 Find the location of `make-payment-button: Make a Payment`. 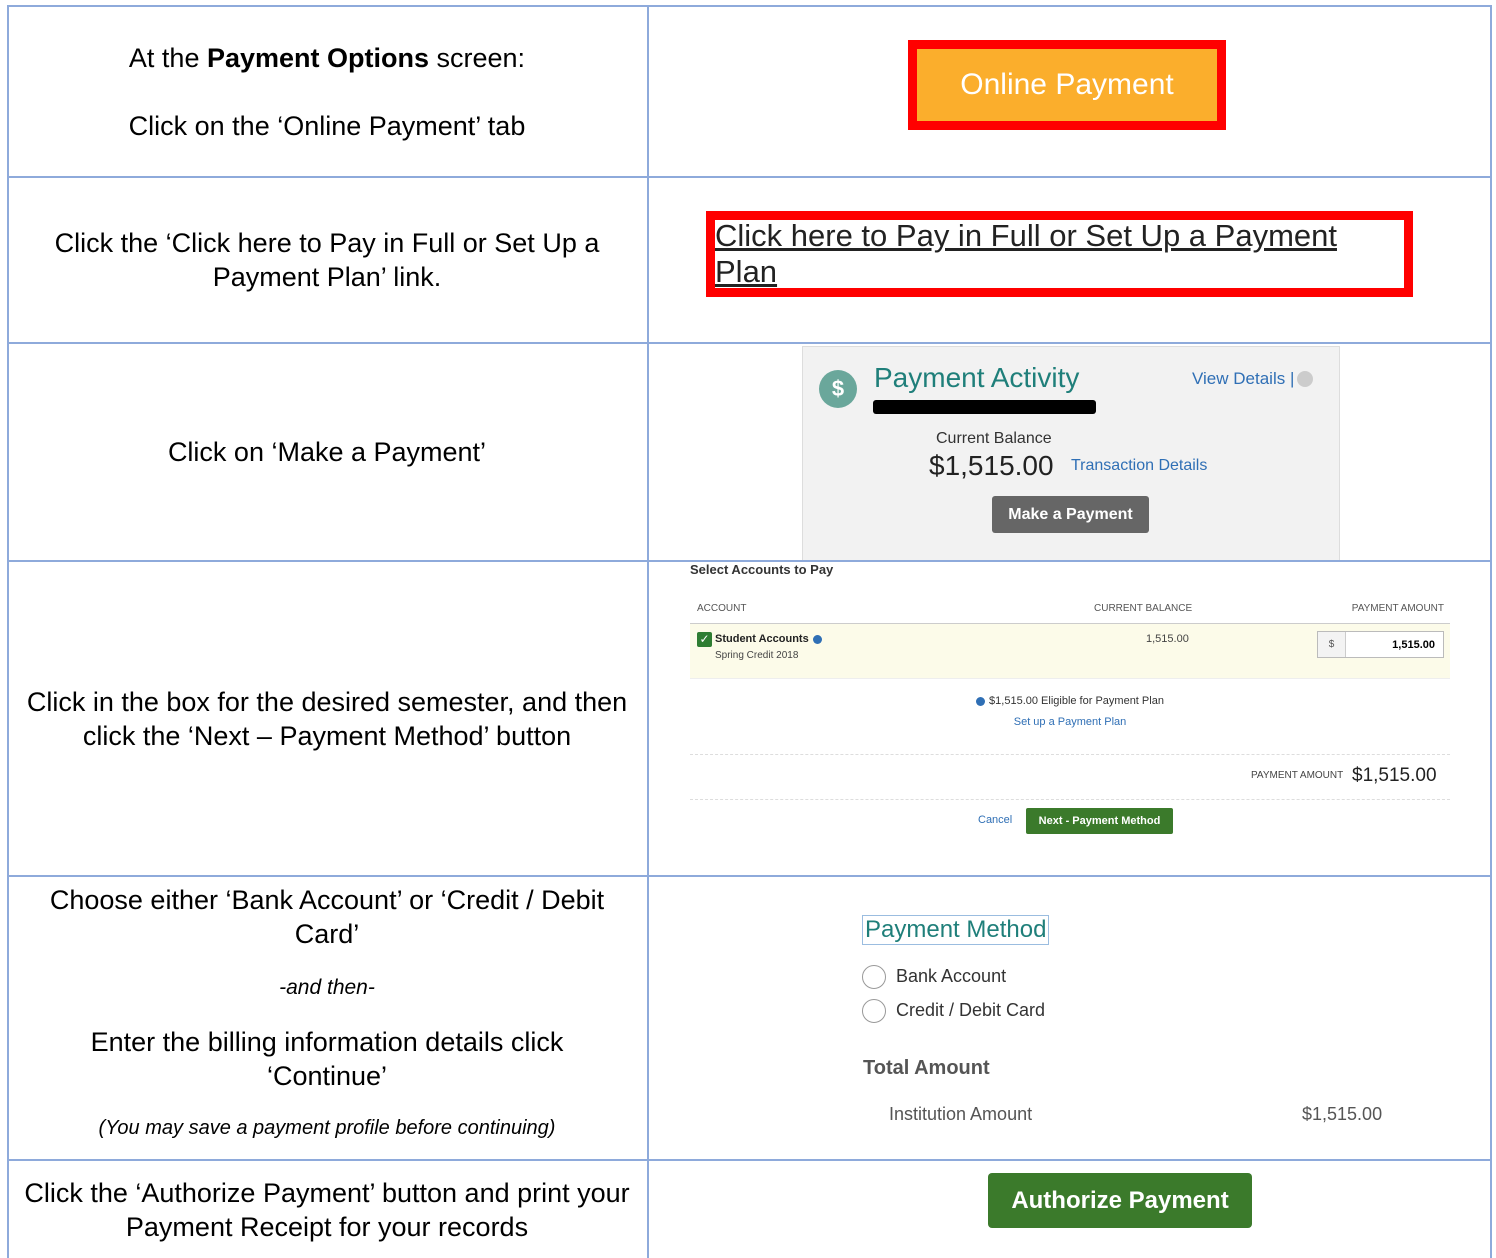

make-payment-button: Make a Payment is located at coordinates (1070, 514).